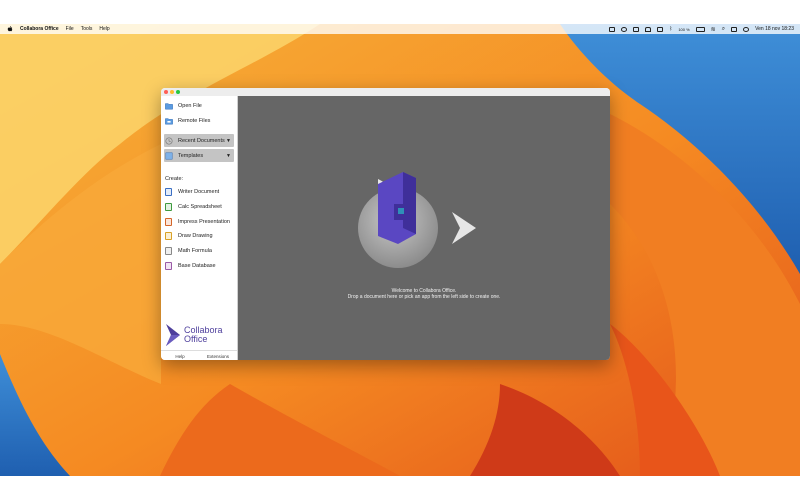  What do you see at coordinates (168, 236) in the screenshot?
I see `draw-icon` at bounding box center [168, 236].